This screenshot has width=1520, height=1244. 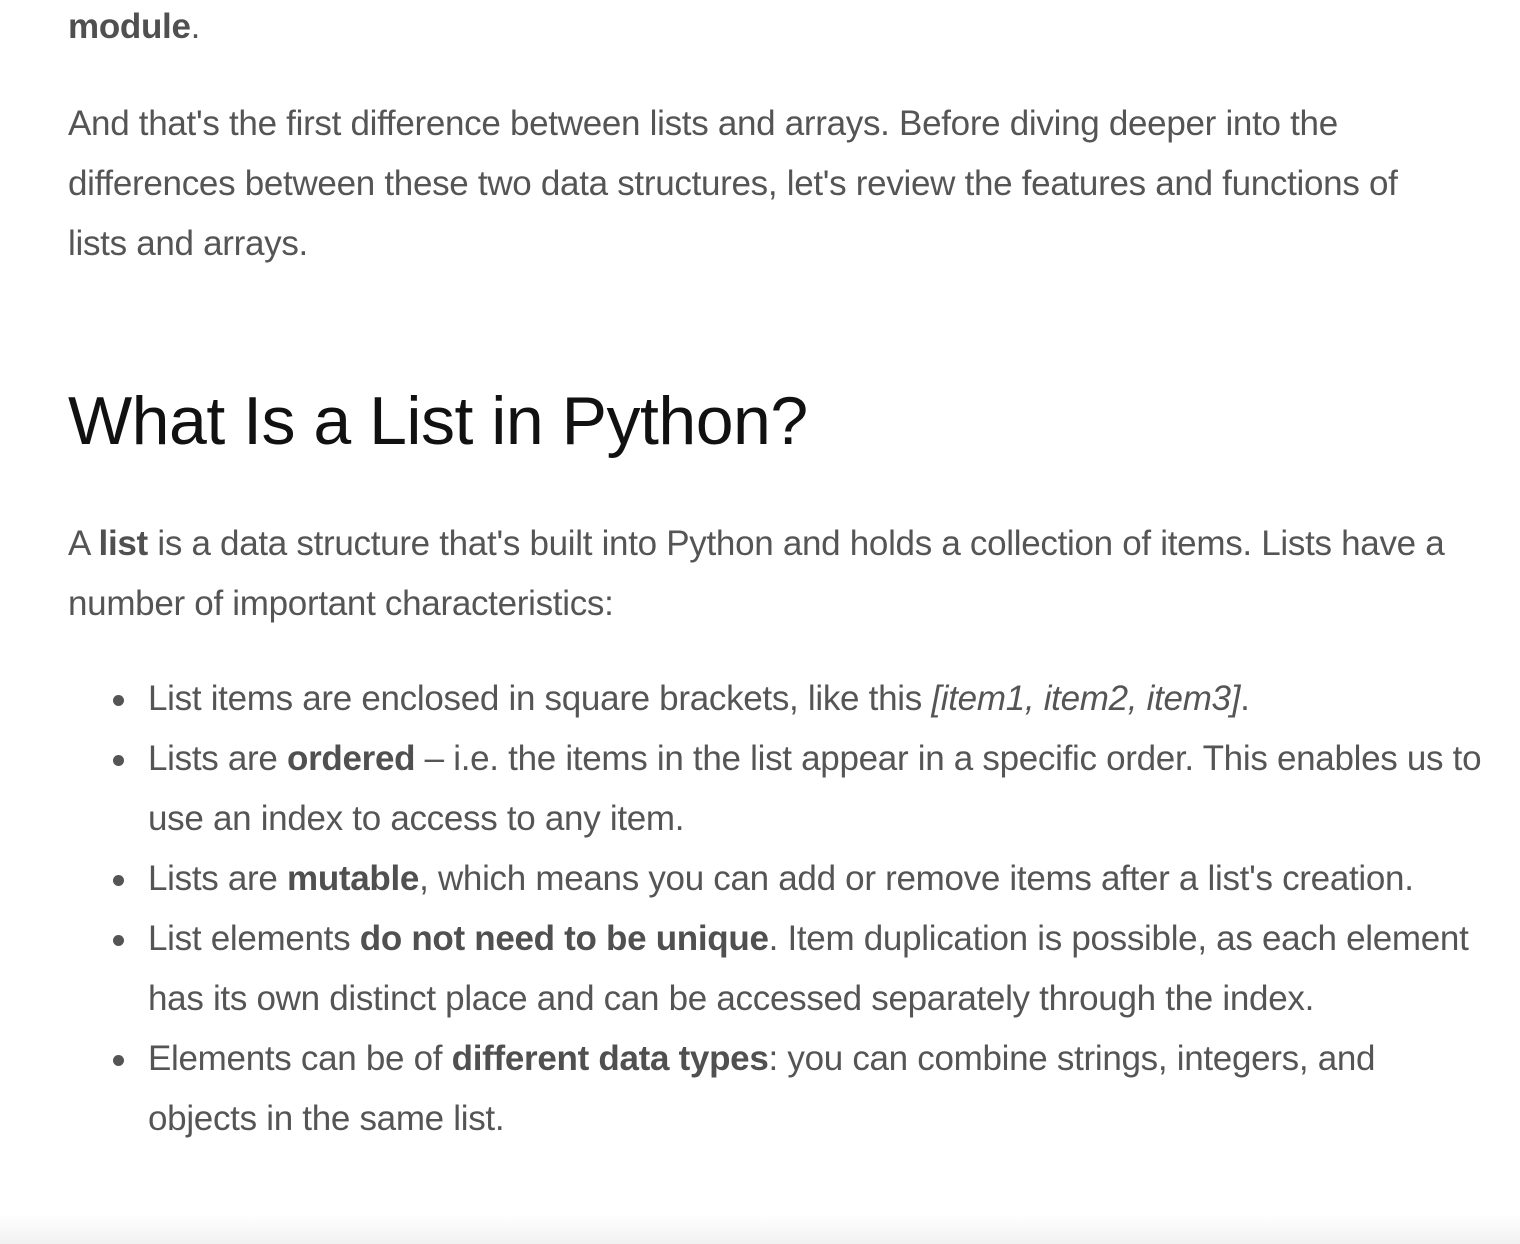 I want to click on bullet-term: different data types, so click(x=610, y=1058).